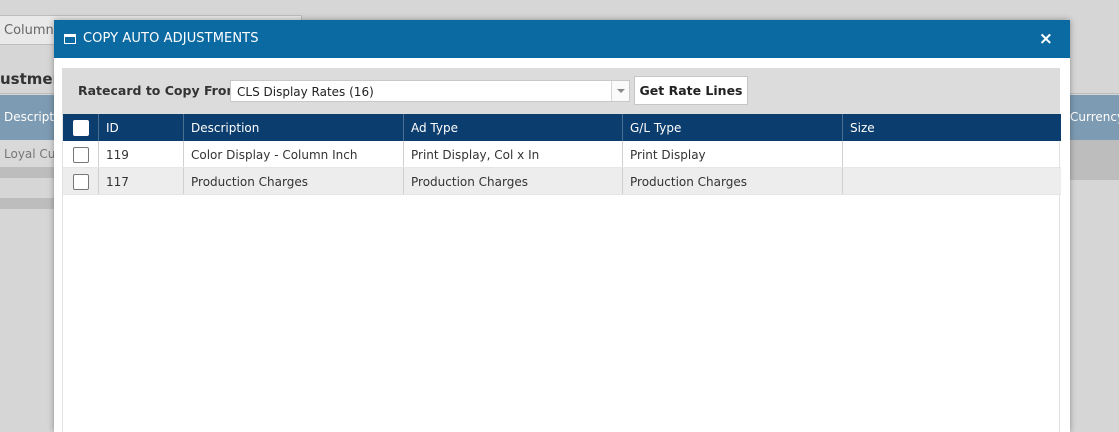 The image size is (1119, 432). What do you see at coordinates (469, 182) in the screenshot?
I see `cell-ad-type-text: Production Charges` at bounding box center [469, 182].